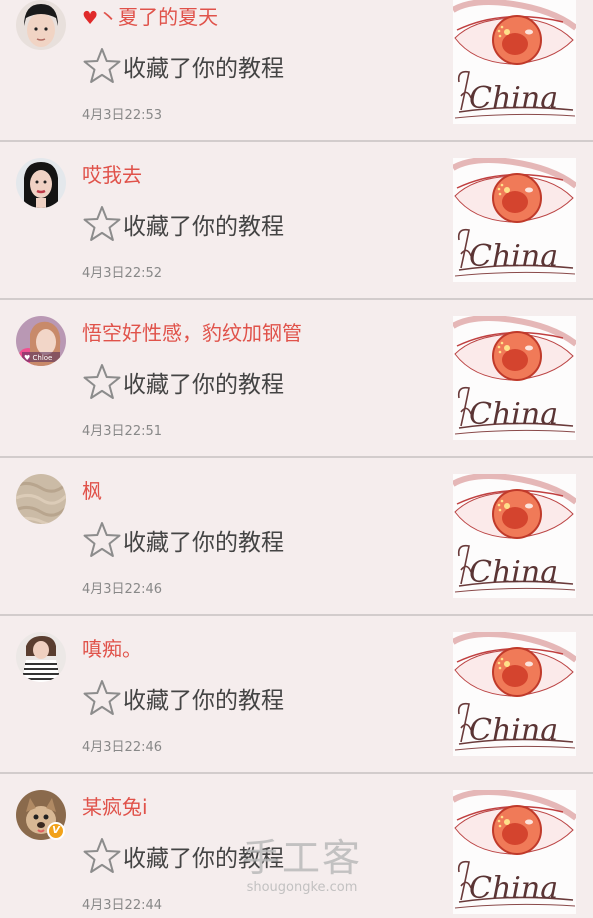 The height and width of the screenshot is (918, 593). I want to click on username-link: ♥丶夏了的夏天, so click(150, 15).